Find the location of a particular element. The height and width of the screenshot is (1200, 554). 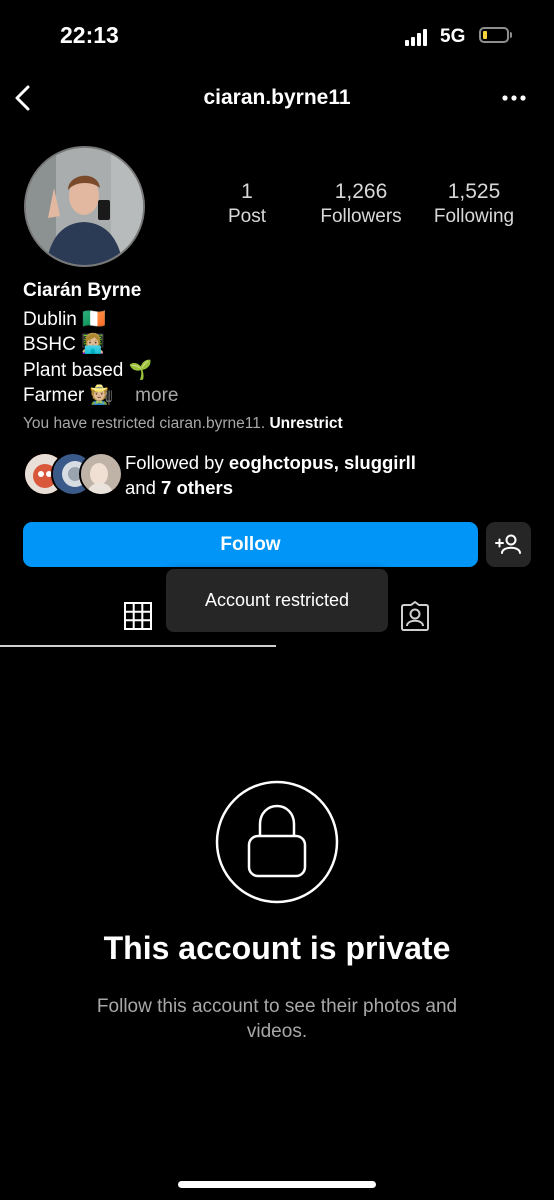

mutual-avatar is located at coordinates (101, 474).